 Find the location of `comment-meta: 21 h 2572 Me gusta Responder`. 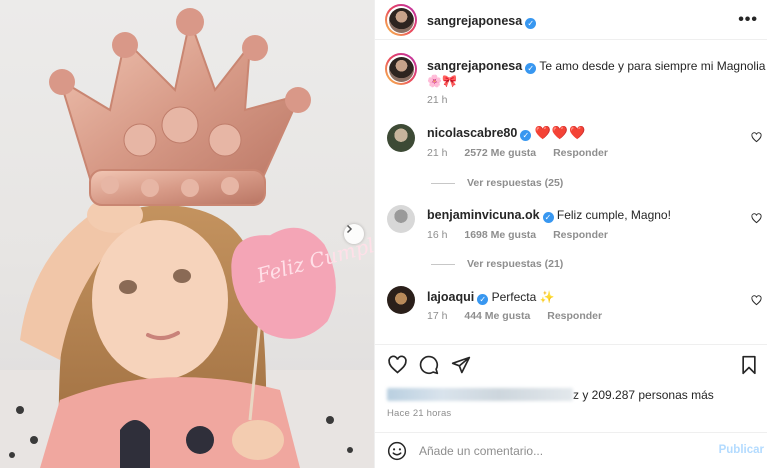

comment-meta: 21 h 2572 Me gusta Responder is located at coordinates (524, 153).